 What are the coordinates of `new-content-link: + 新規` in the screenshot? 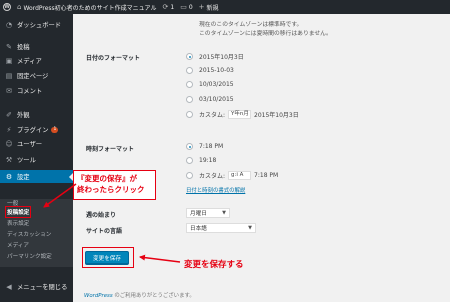 It's located at (209, 7).